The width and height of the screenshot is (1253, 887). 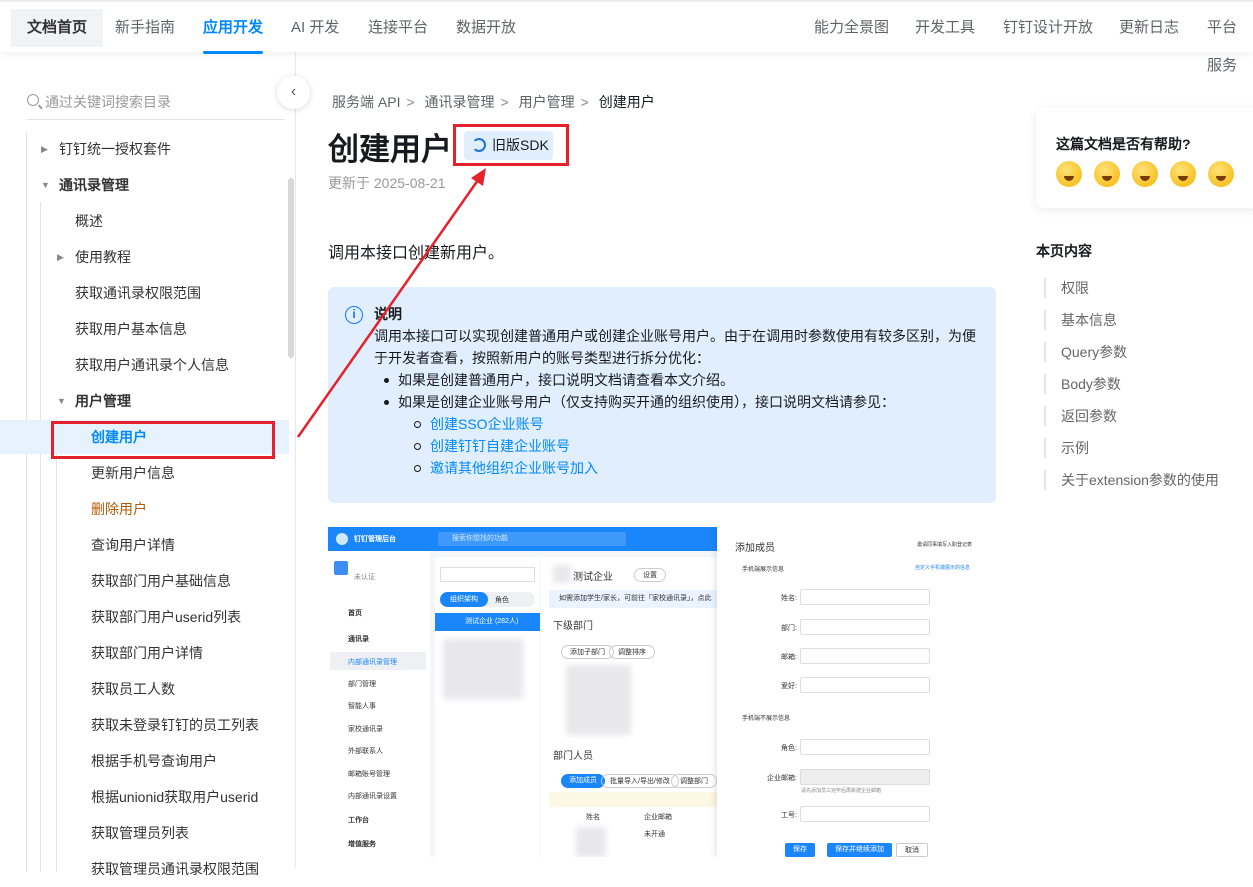 I want to click on sidebar-item-label: 获取未登录钉钉的员工列表, so click(x=175, y=725).